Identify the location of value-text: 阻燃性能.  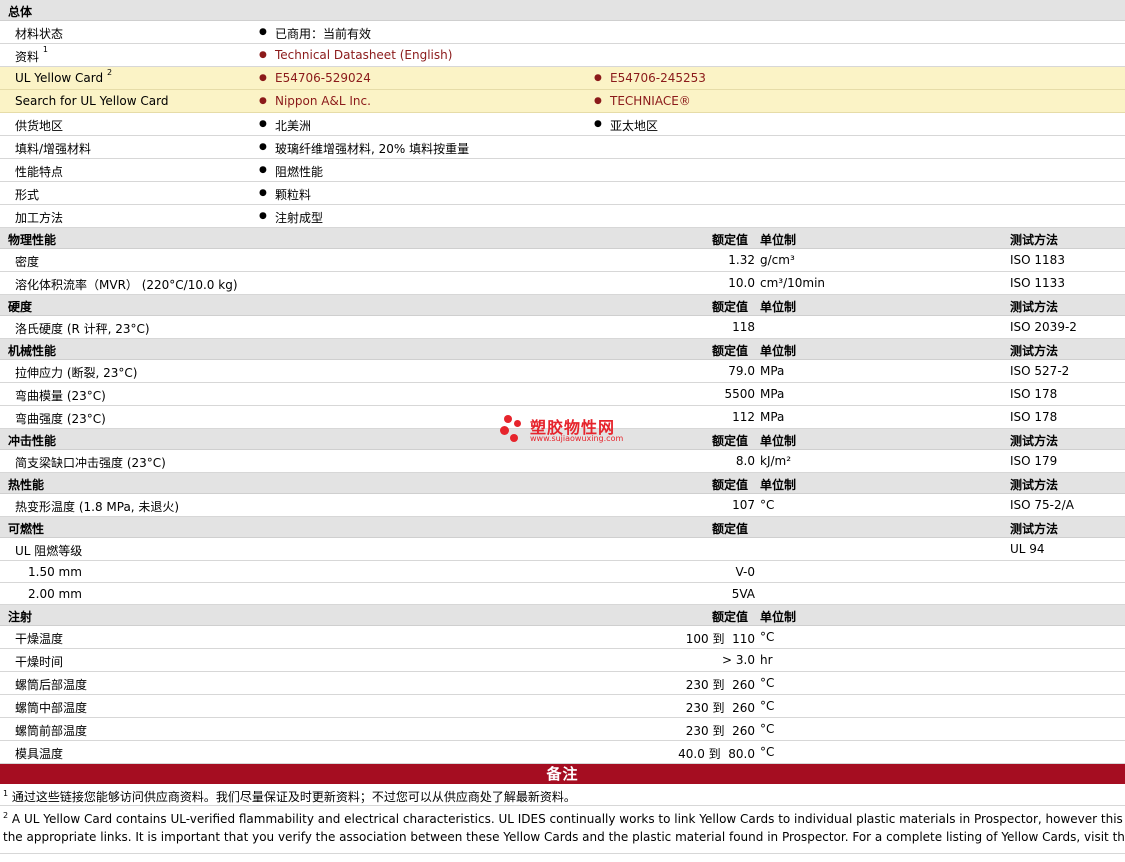
(291, 171).